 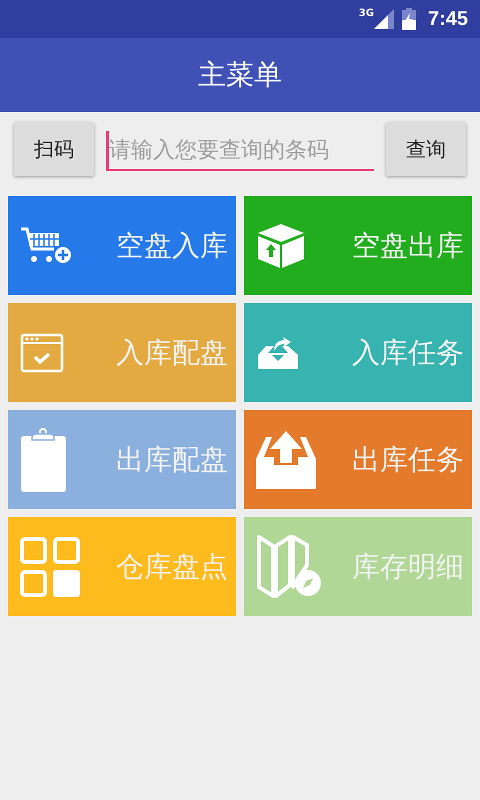 I want to click on signal-icon, so click(x=384, y=19).